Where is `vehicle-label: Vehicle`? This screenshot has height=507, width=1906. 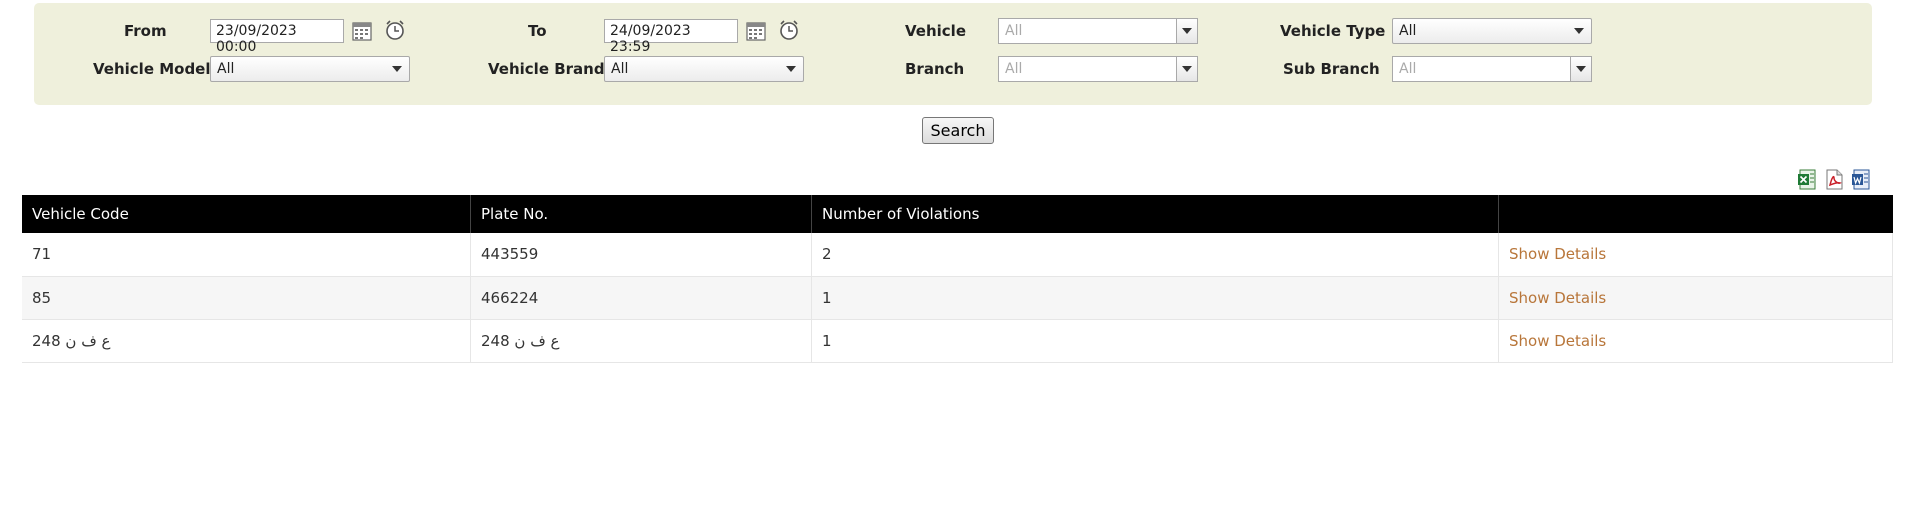 vehicle-label: Vehicle is located at coordinates (935, 31).